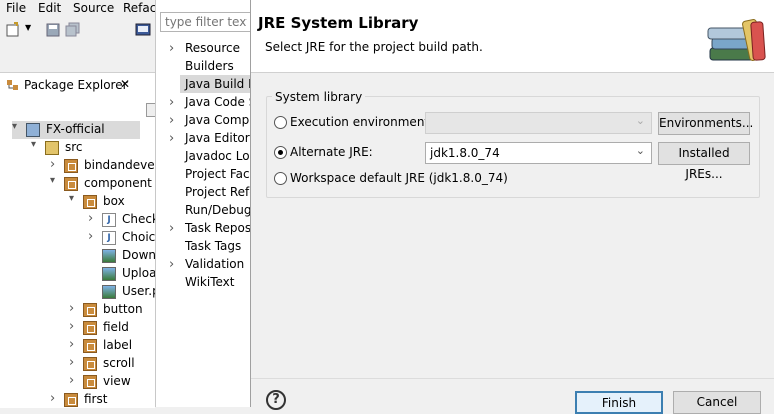 The image size is (774, 414). I want to click on source-folder-icon, so click(52, 148).